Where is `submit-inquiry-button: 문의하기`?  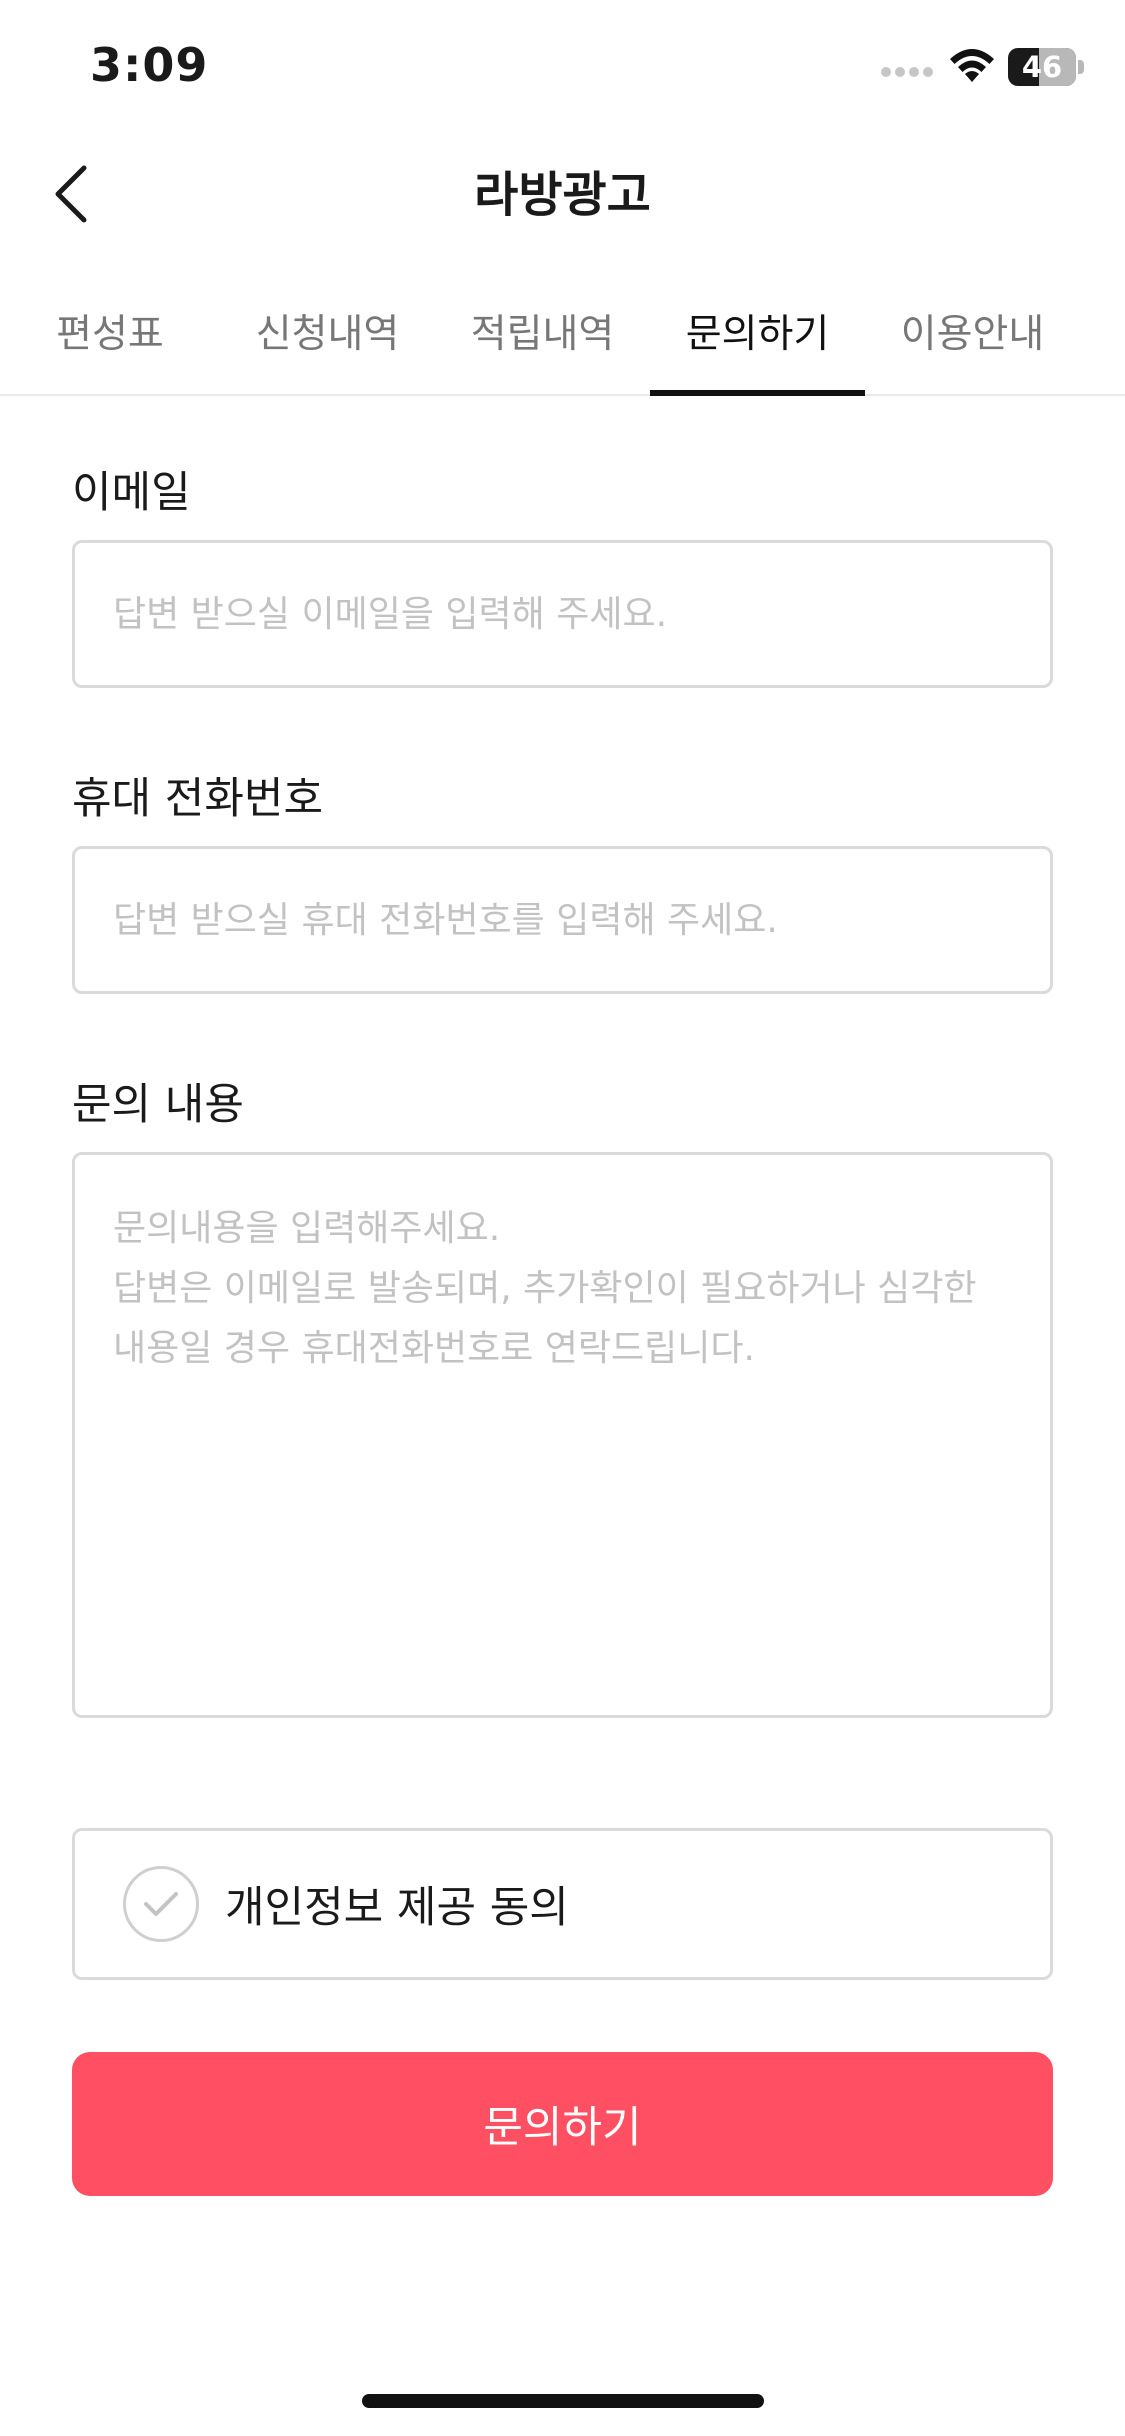 submit-inquiry-button: 문의하기 is located at coordinates (562, 2124).